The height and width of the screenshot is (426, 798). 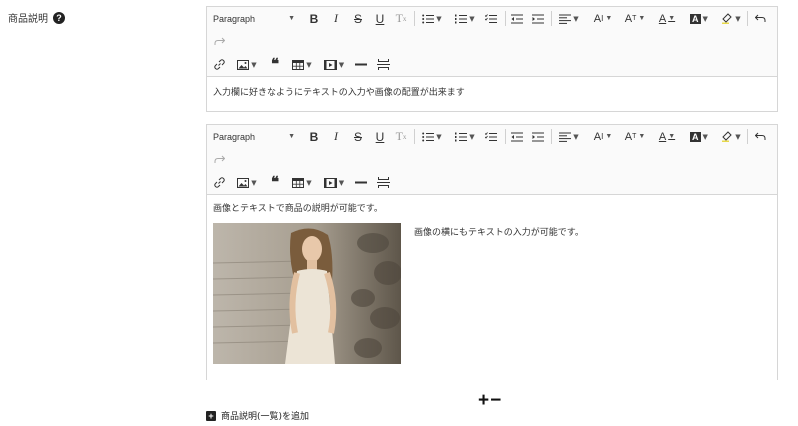 What do you see at coordinates (265, 417) in the screenshot?
I see `add-description-label: 商品説明(一覧)を追加` at bounding box center [265, 417].